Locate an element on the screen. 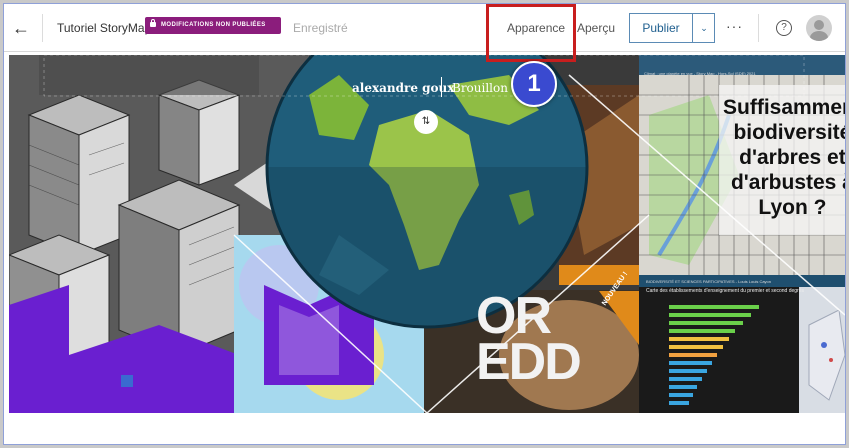 This screenshot has height=448, width=849. unpublished-changes-badge: MODIFICATIONS NON PUBLIÉES is located at coordinates (213, 25).